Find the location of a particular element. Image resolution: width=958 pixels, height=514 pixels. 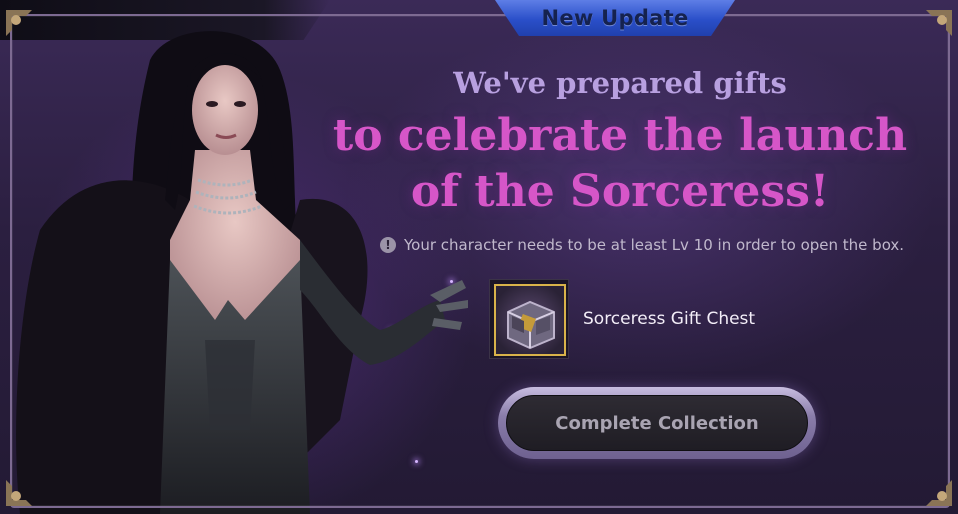

complete-collection-button-face: Complete Collection is located at coordinates (657, 423).